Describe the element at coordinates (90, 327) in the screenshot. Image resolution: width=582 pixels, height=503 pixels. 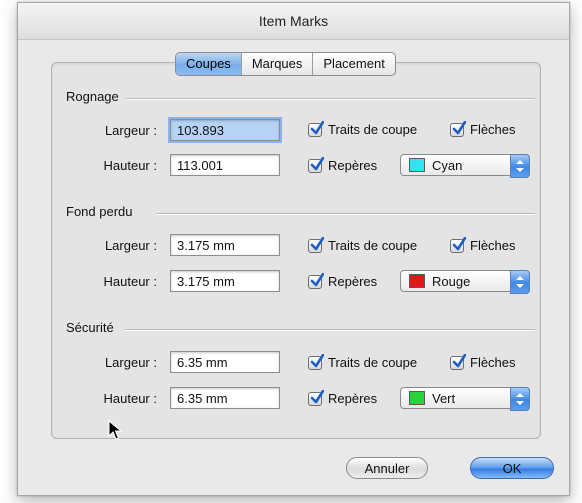
I see `section-title-securite: Sécurité` at that location.